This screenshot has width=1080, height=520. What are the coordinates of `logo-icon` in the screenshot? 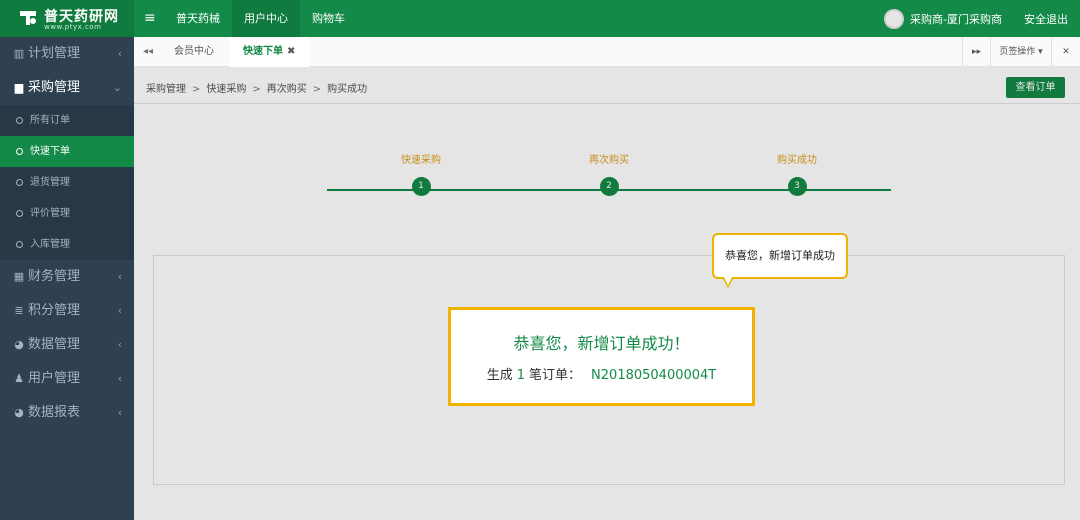 It's located at (28, 18).